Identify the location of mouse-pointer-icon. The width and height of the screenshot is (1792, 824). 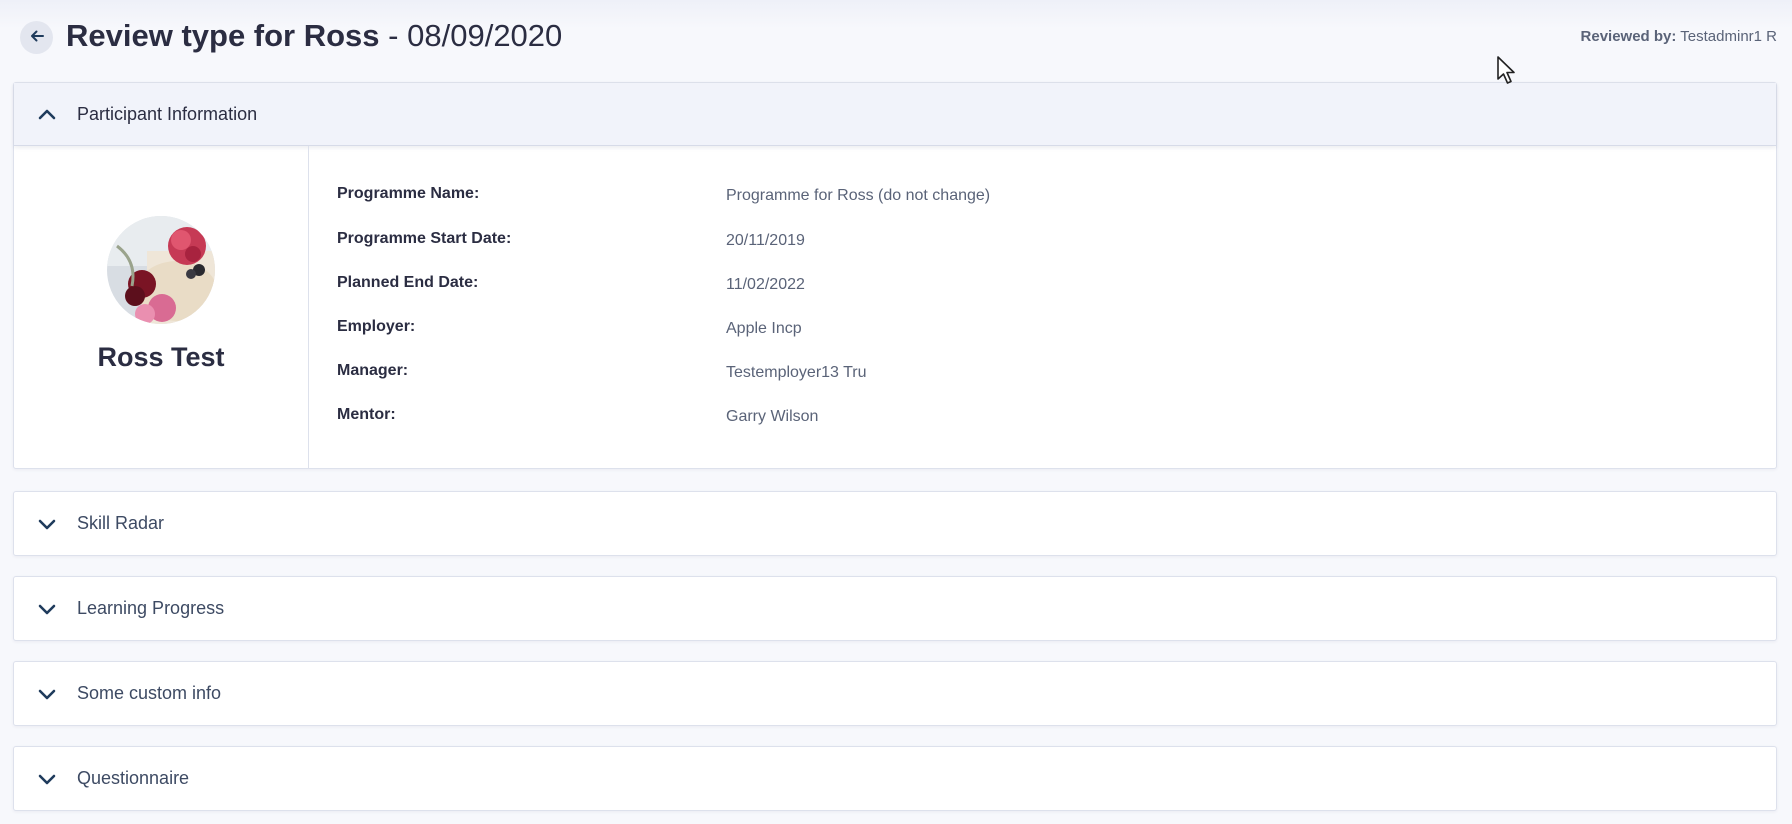
(1507, 72).